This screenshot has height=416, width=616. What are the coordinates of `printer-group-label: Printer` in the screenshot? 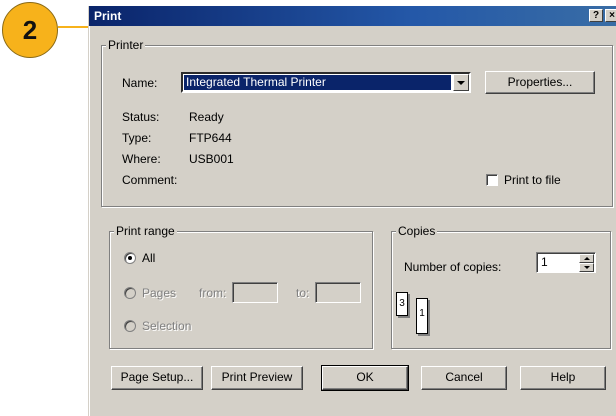 It's located at (126, 45).